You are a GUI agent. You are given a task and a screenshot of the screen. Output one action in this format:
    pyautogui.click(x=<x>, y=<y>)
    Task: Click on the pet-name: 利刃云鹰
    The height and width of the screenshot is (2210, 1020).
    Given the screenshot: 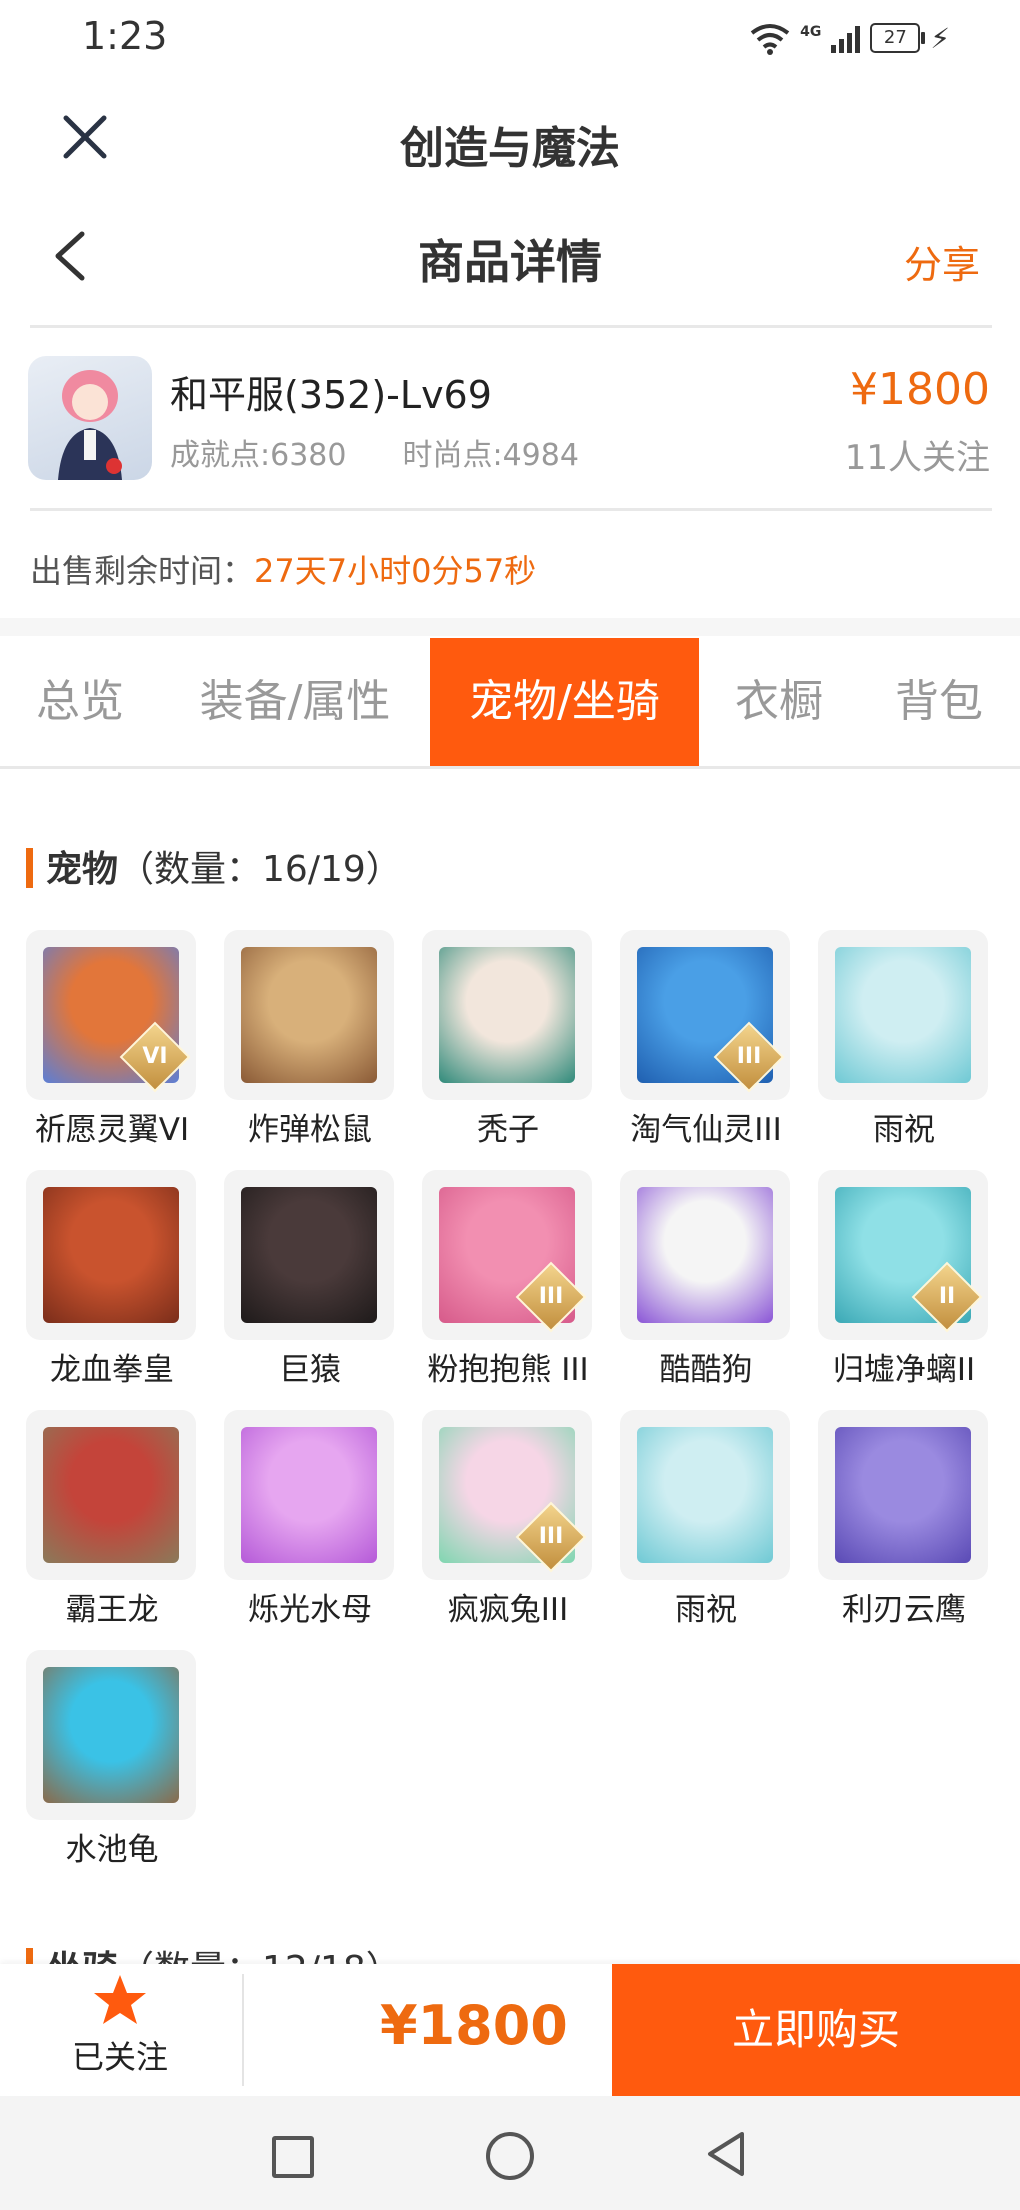 What is the action you would take?
    pyautogui.click(x=904, y=1610)
    